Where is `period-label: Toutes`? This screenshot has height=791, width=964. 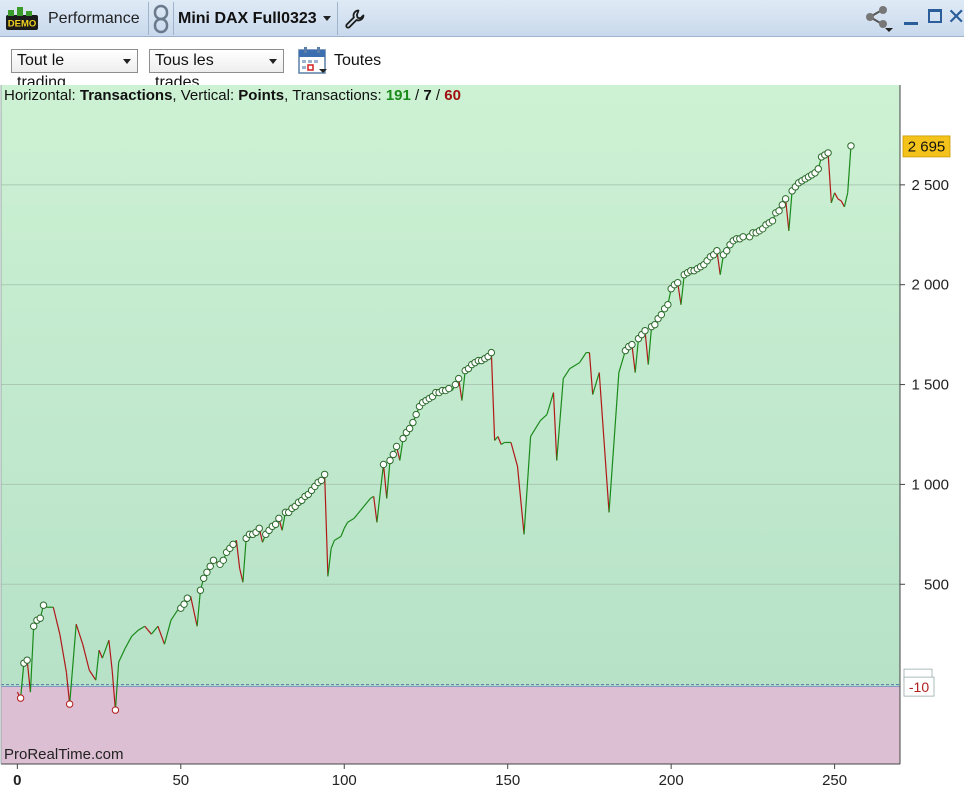
period-label: Toutes is located at coordinates (357, 61).